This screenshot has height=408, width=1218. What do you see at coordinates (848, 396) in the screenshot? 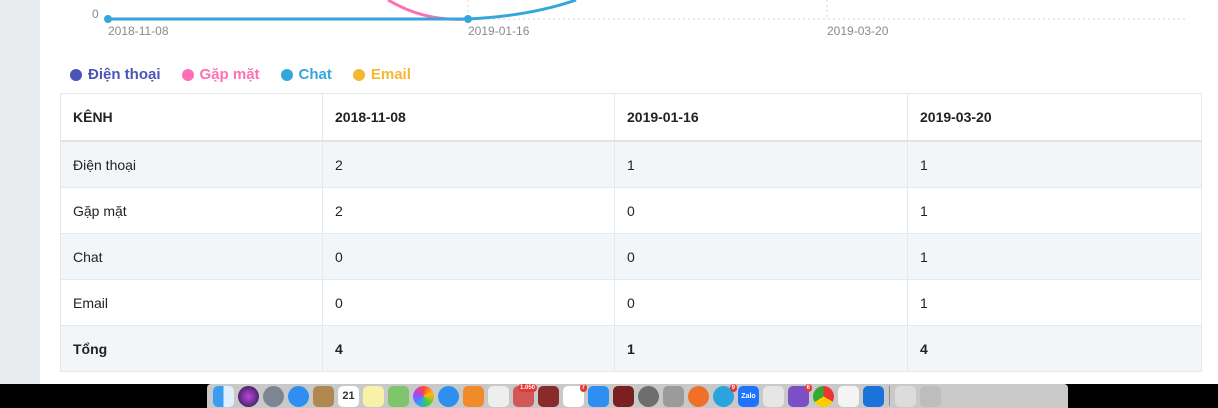
I see `textedit-icon` at bounding box center [848, 396].